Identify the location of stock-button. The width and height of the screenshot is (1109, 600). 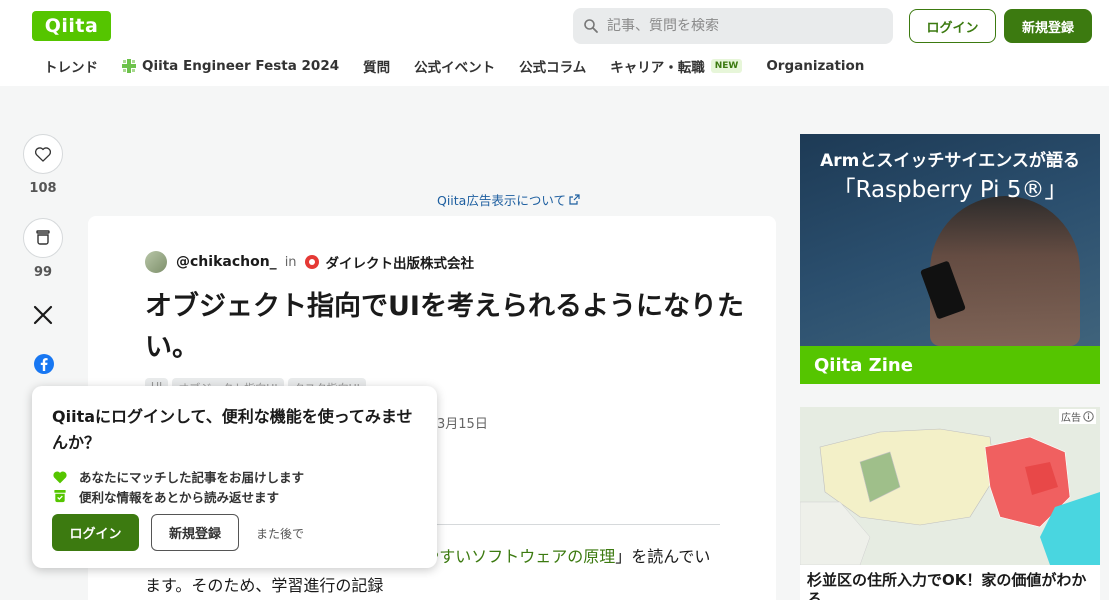
(43, 238).